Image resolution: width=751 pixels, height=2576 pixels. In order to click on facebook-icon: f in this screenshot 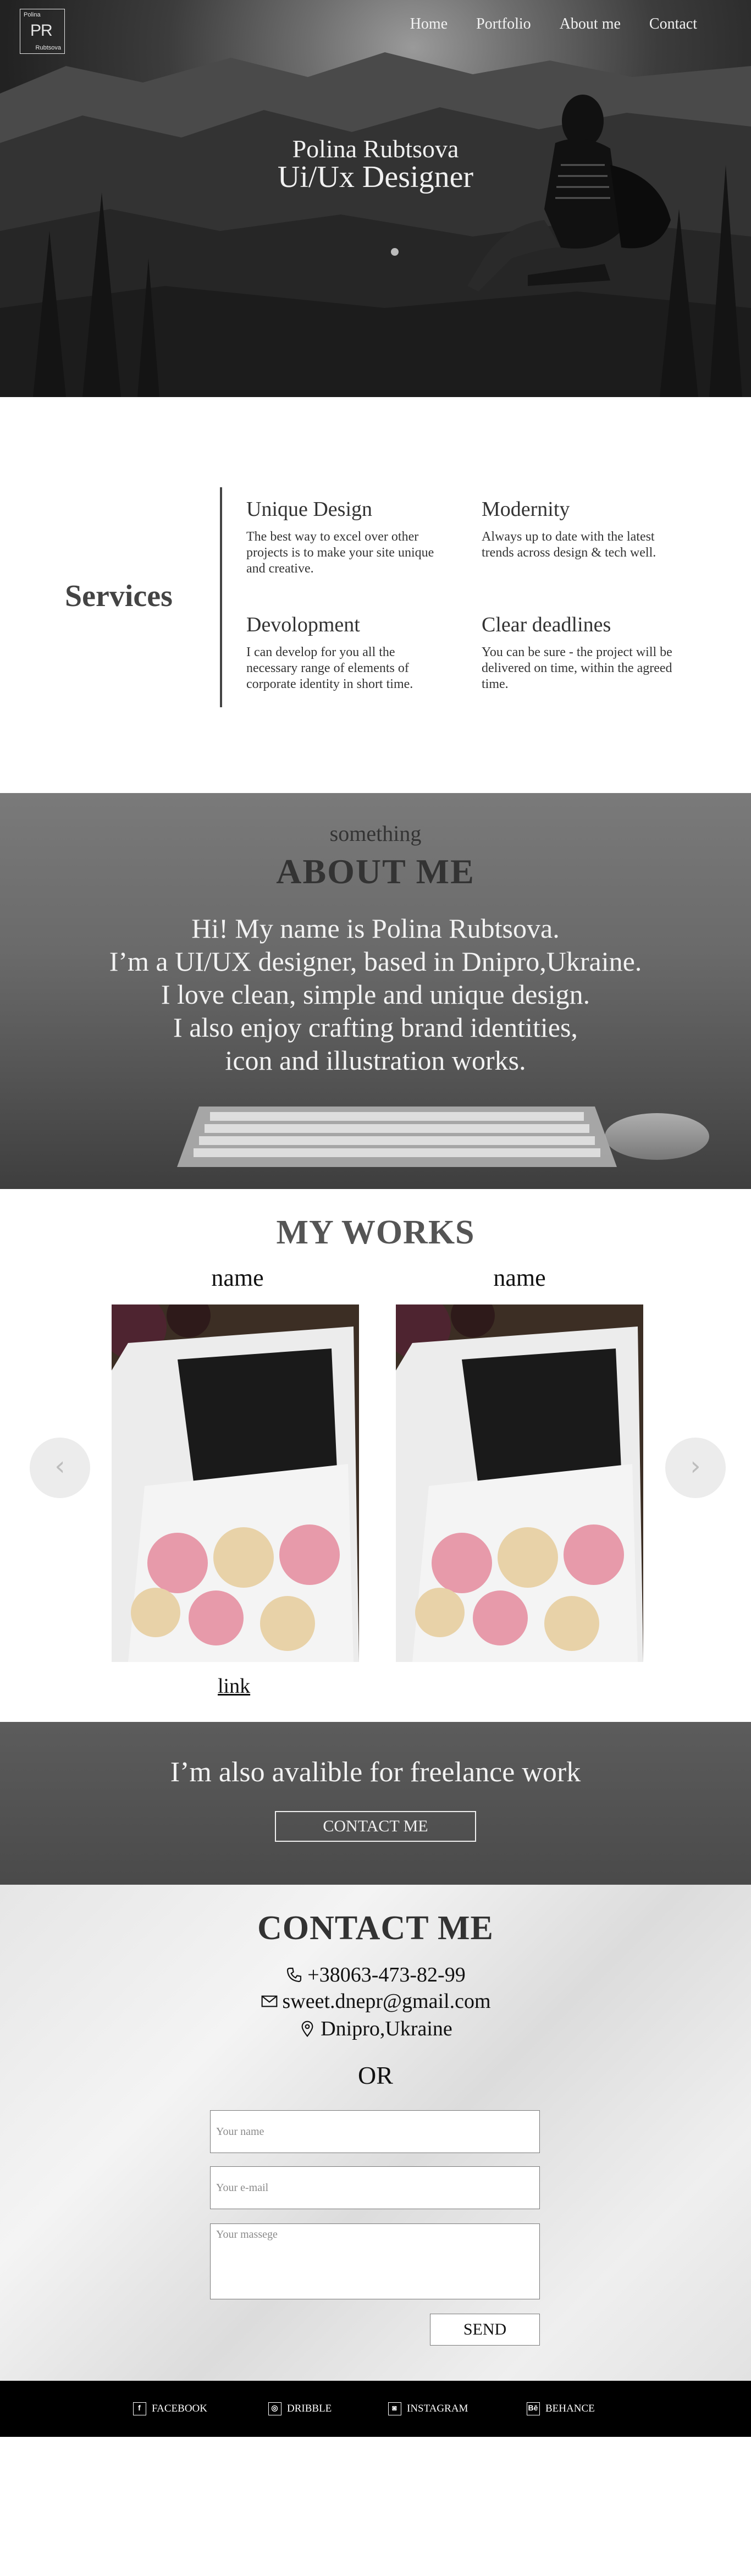, I will do `click(139, 2408)`.